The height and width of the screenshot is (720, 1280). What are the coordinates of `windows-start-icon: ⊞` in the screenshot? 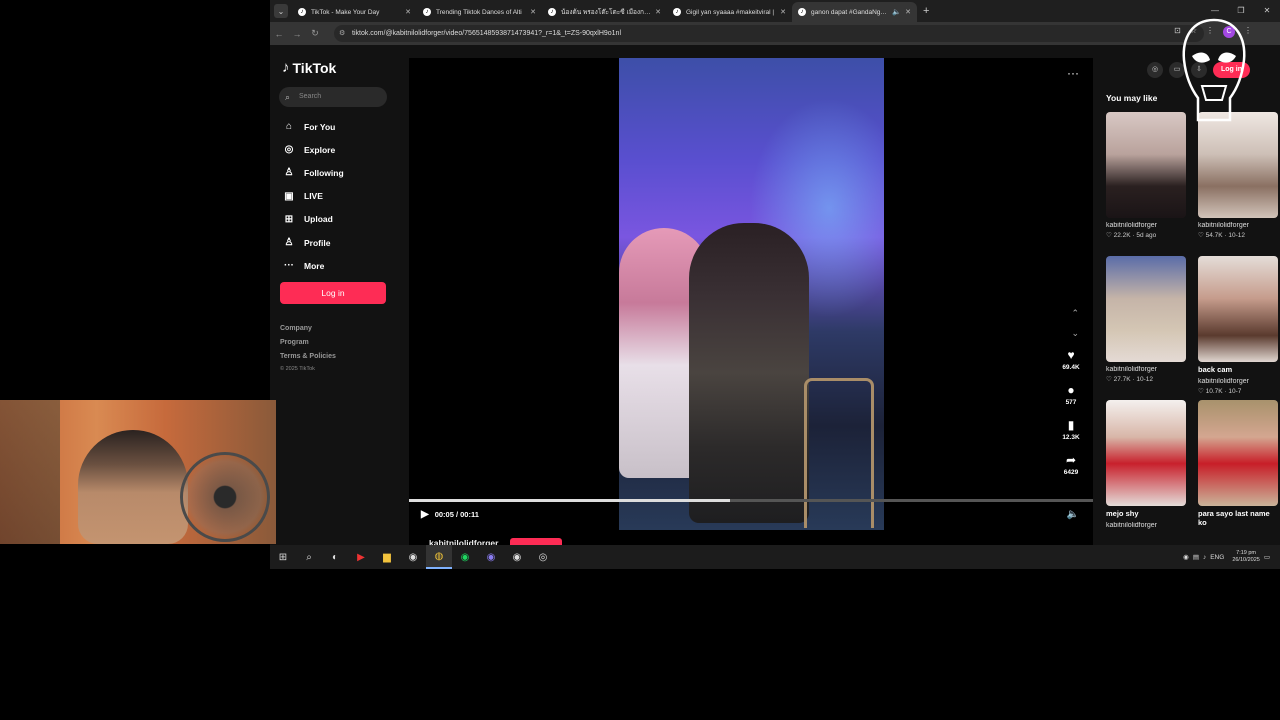 It's located at (283, 557).